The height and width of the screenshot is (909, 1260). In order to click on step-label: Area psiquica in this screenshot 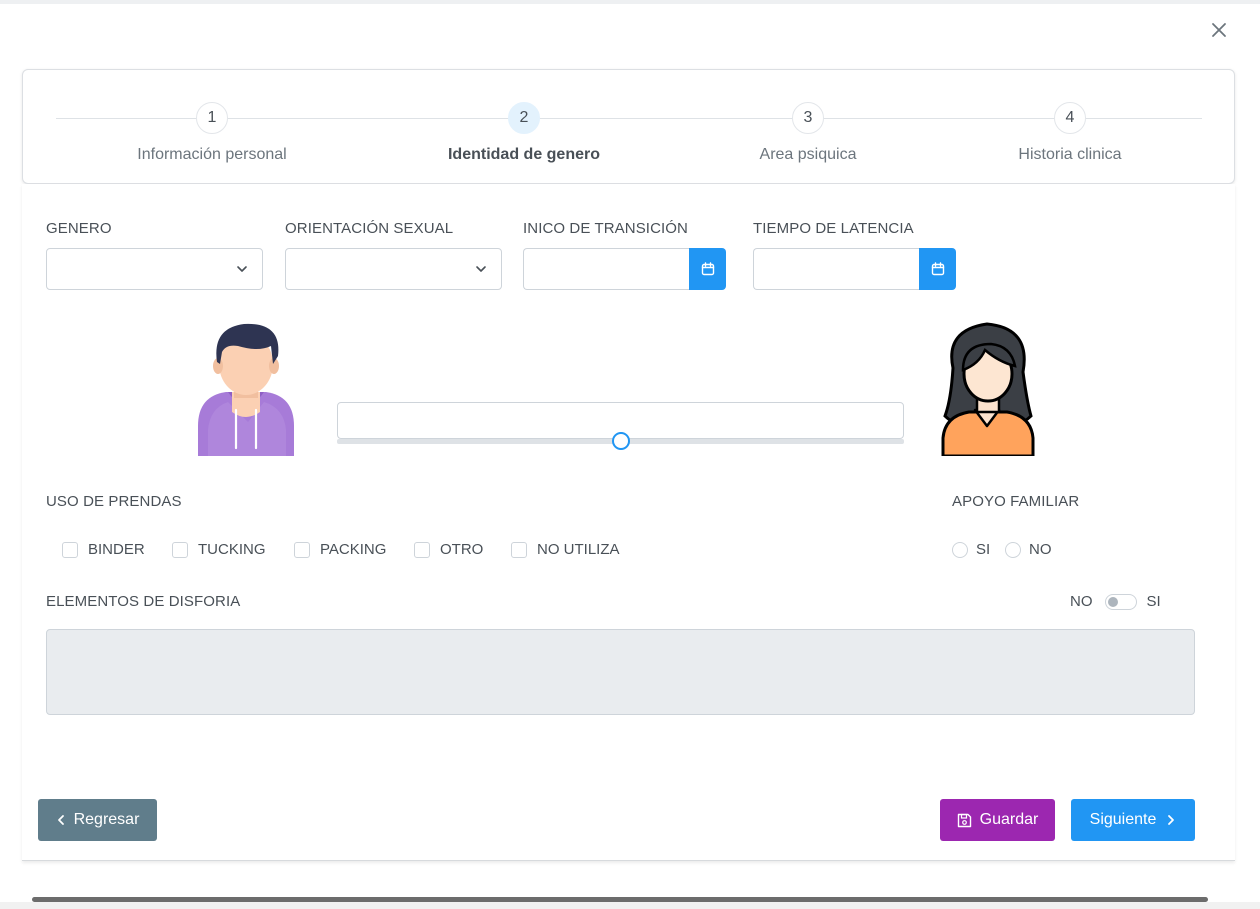, I will do `click(808, 154)`.